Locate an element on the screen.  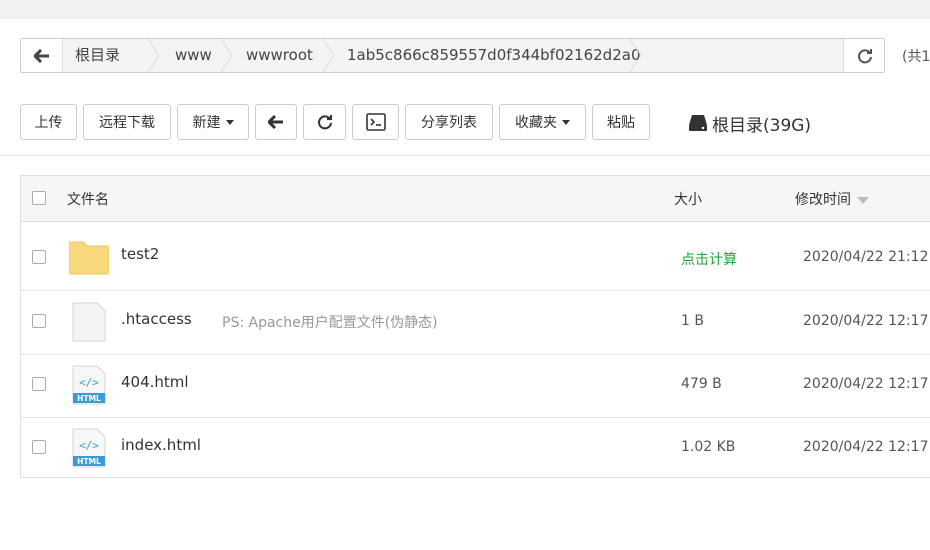
column-header-name: 文件名 is located at coordinates (88, 199).